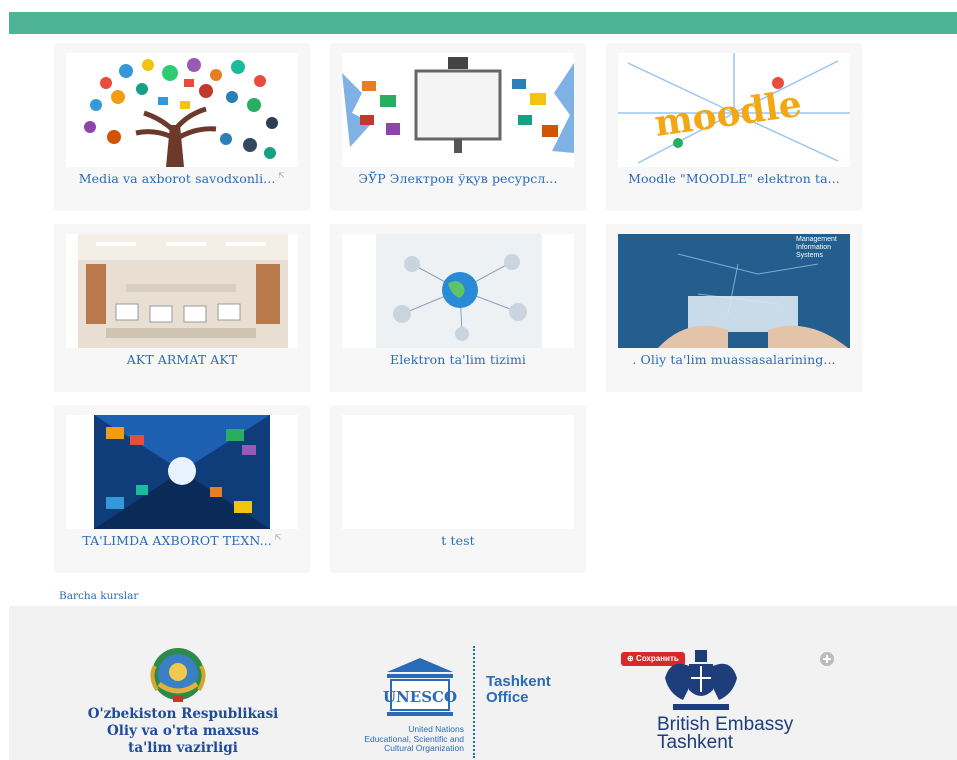 This screenshot has width=957, height=760. Describe the element at coordinates (734, 291) in the screenshot. I see `course-thumbnail-management-info-systems: Management Information Systems` at that location.